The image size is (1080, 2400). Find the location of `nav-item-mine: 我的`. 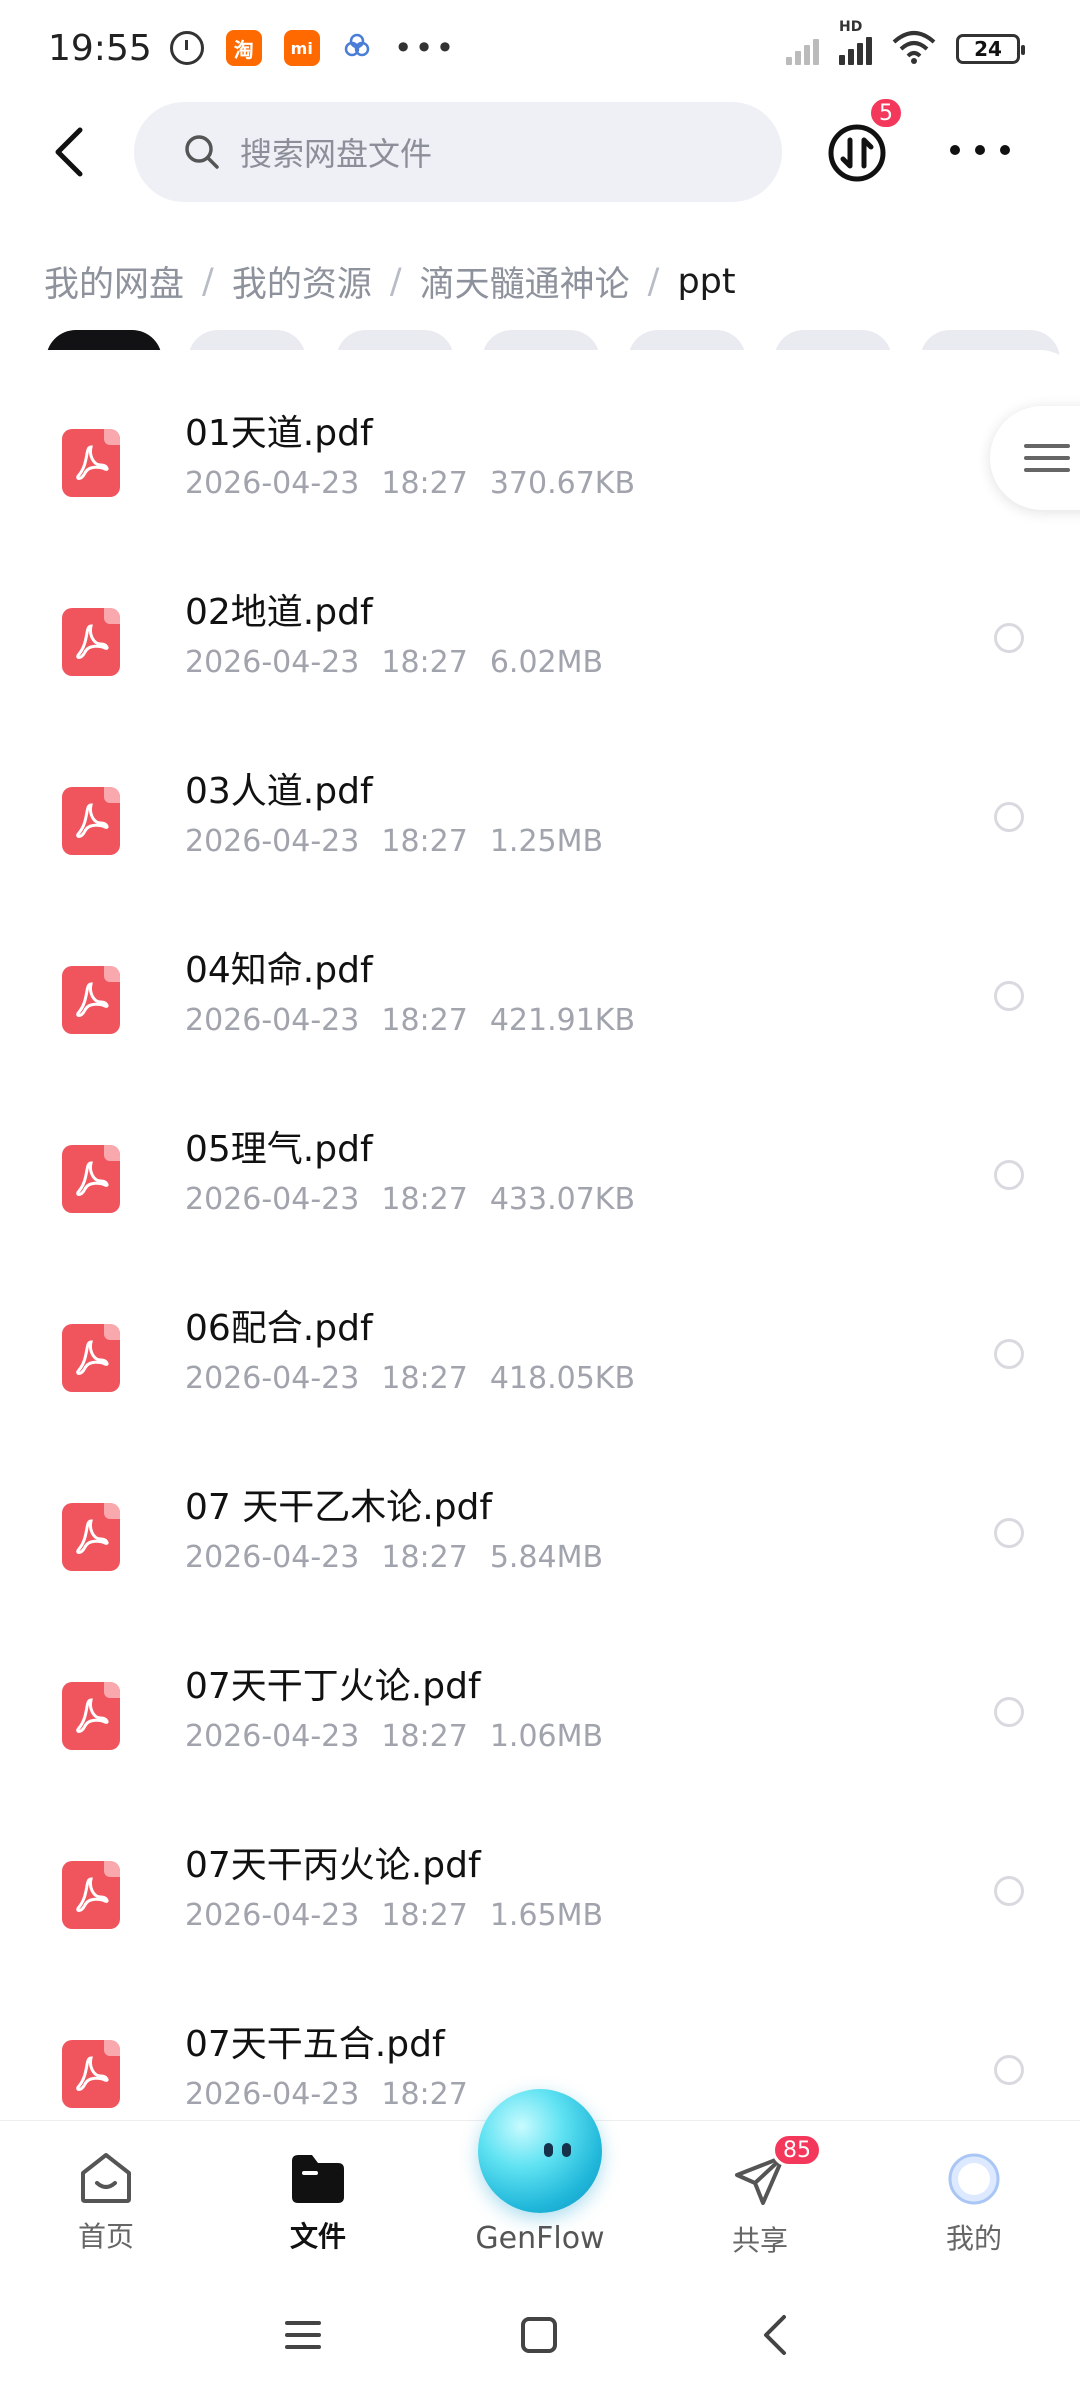

nav-item-mine: 我的 is located at coordinates (974, 2204).